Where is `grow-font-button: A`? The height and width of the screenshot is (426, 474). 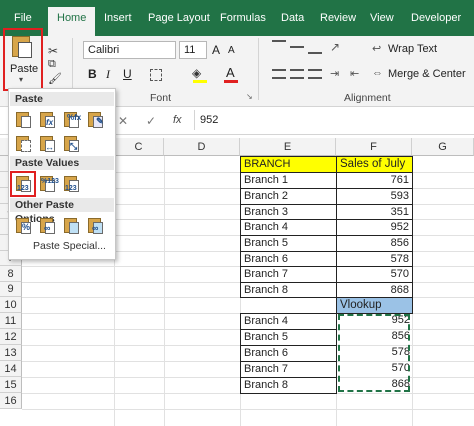
grow-font-button: A is located at coordinates (216, 50).